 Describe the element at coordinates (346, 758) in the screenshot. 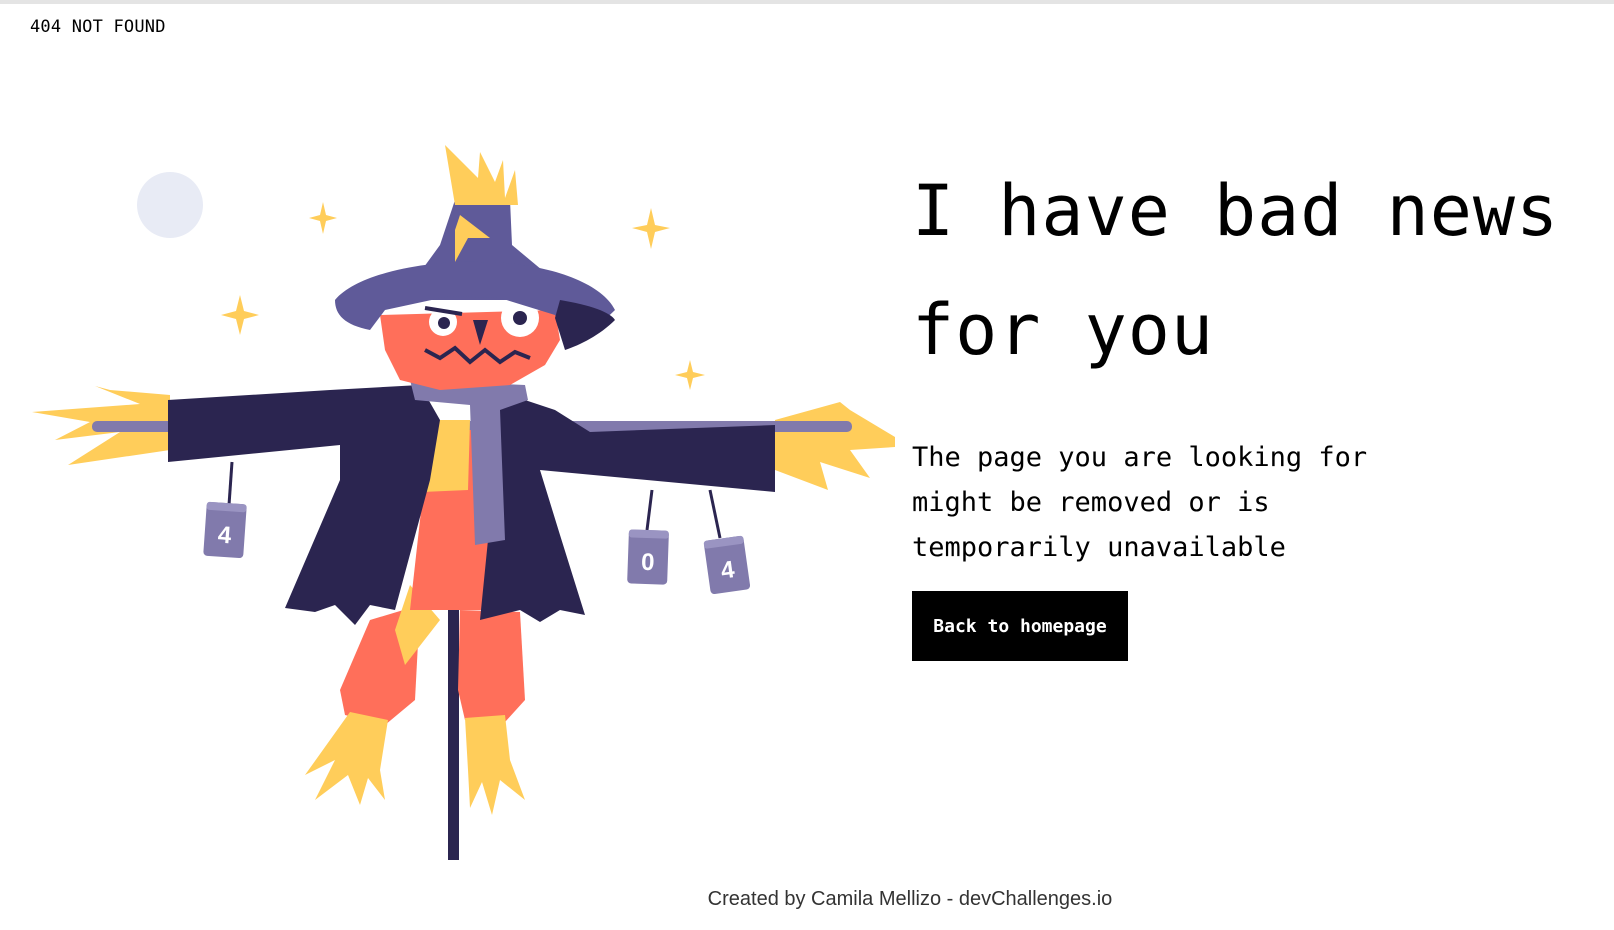

I see `left-foot-straw` at that location.